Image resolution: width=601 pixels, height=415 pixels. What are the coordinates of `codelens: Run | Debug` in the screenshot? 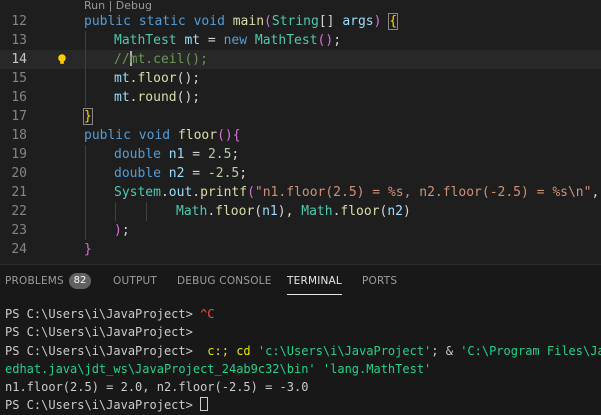 It's located at (118, 6).